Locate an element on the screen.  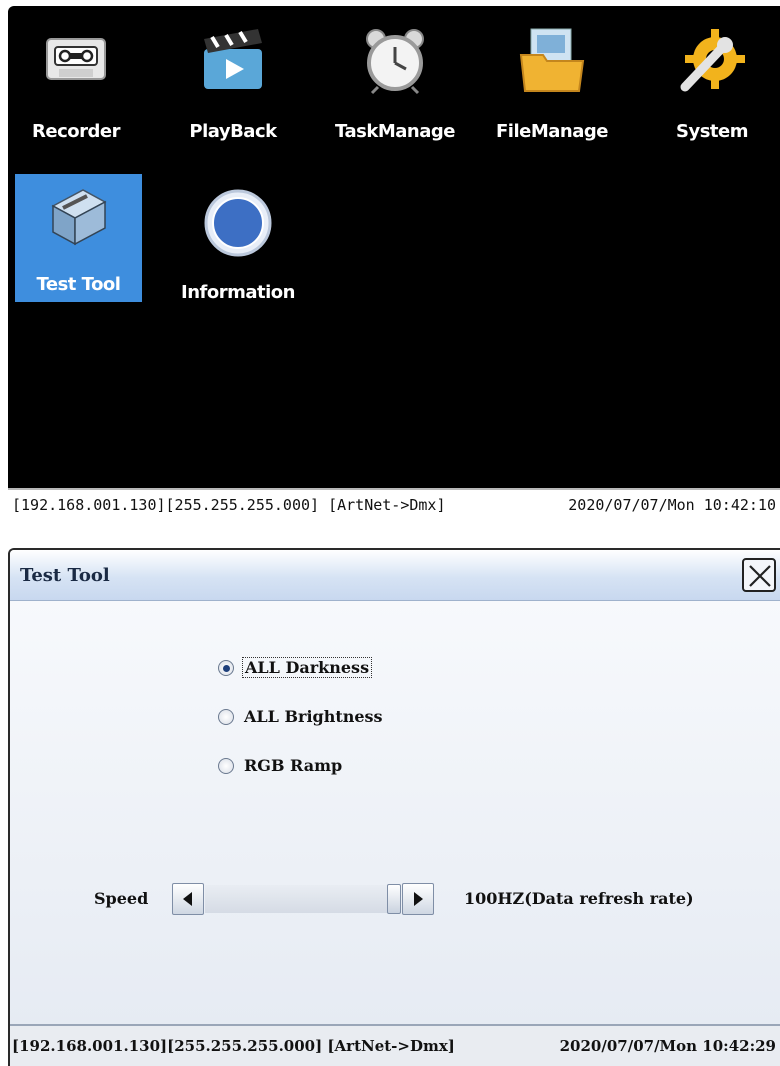
app-playback: PlayBack is located at coordinates (233, 86).